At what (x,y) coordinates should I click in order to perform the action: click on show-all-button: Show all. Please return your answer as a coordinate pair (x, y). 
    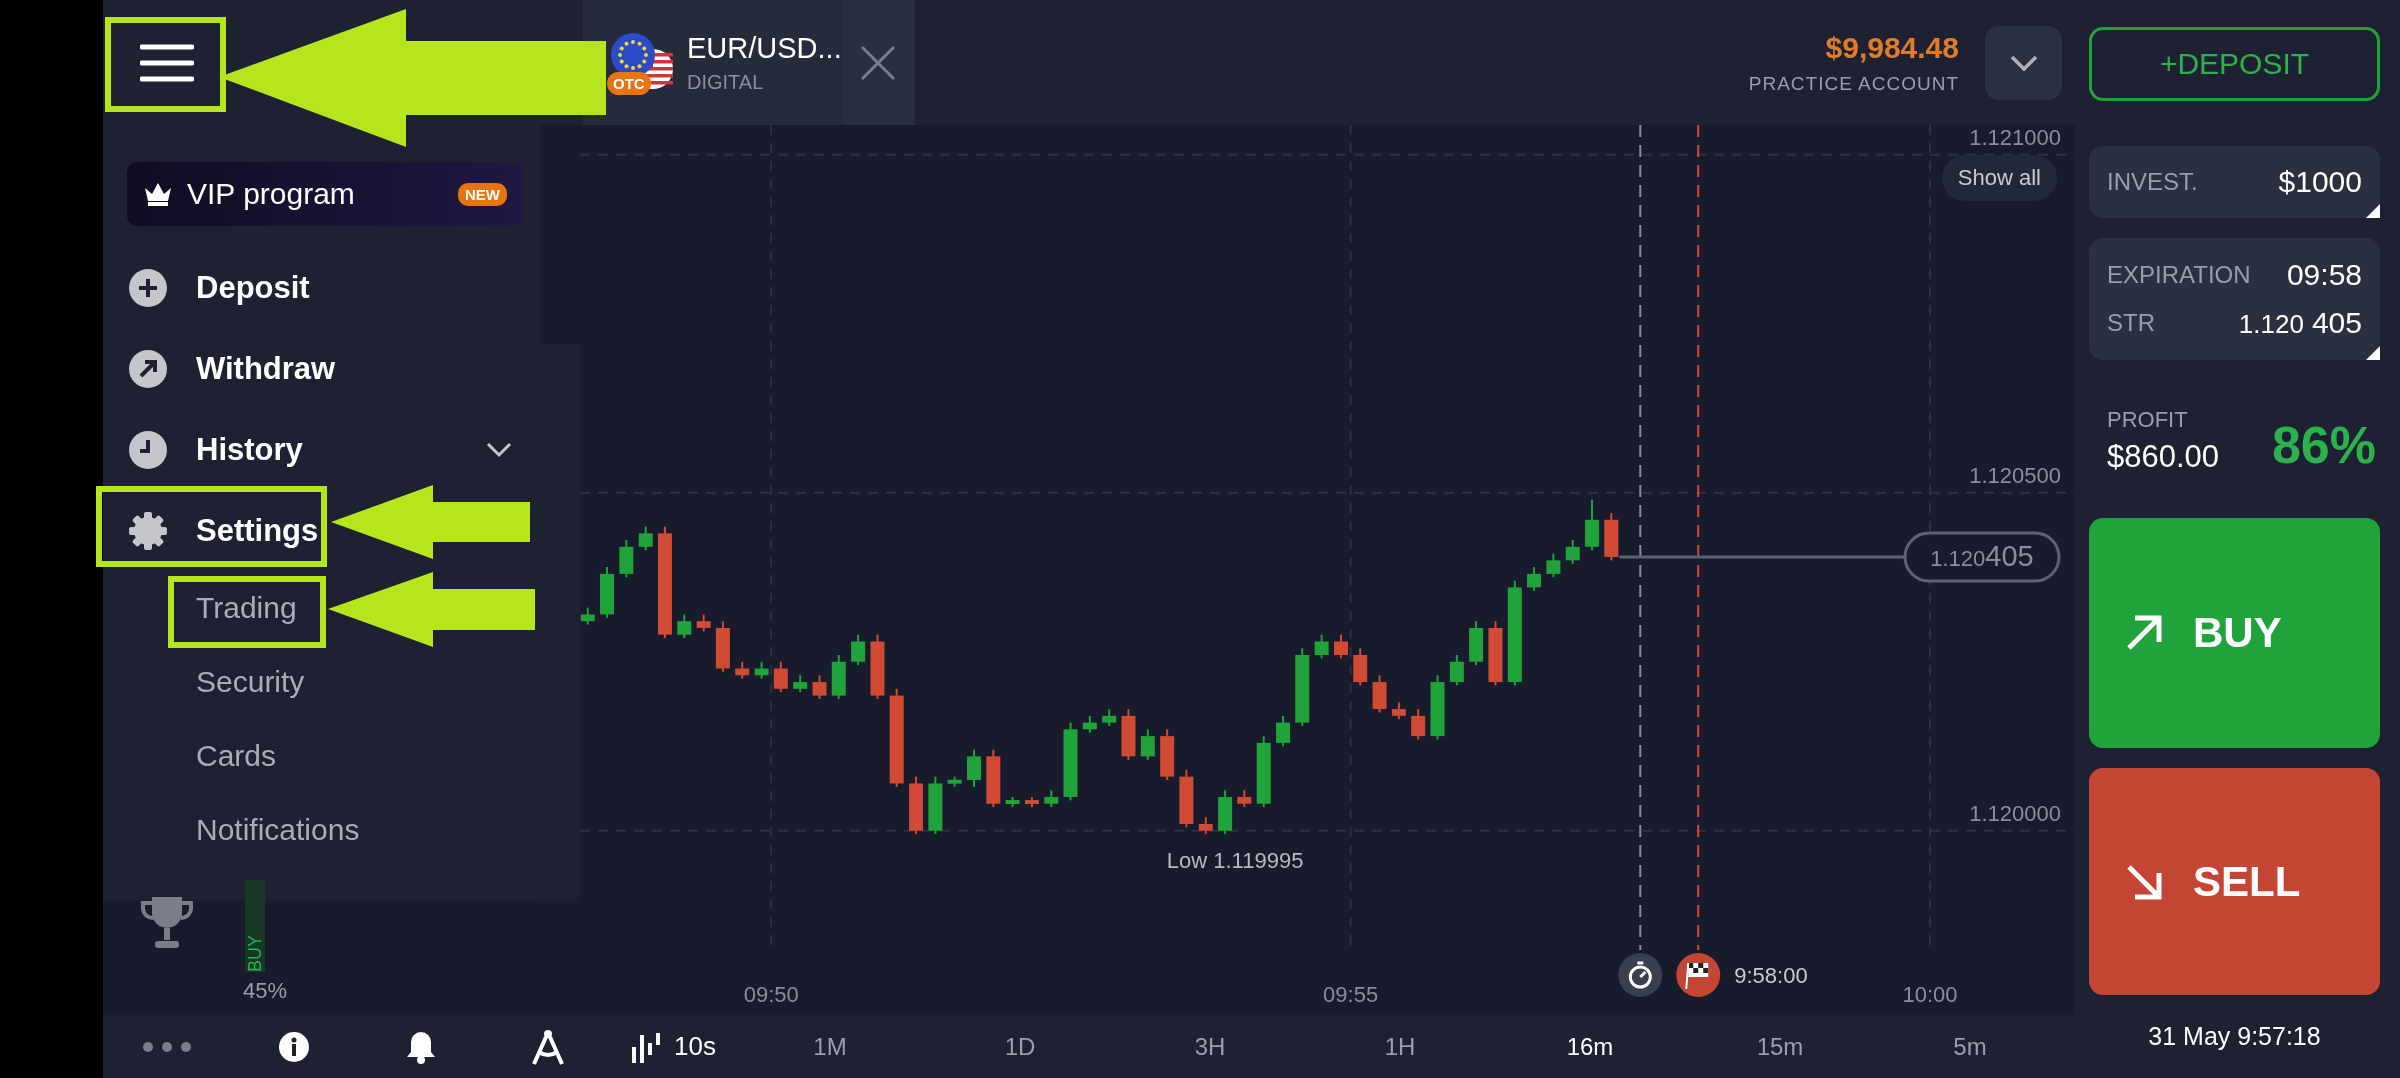
    Looking at the image, I should click on (1999, 178).